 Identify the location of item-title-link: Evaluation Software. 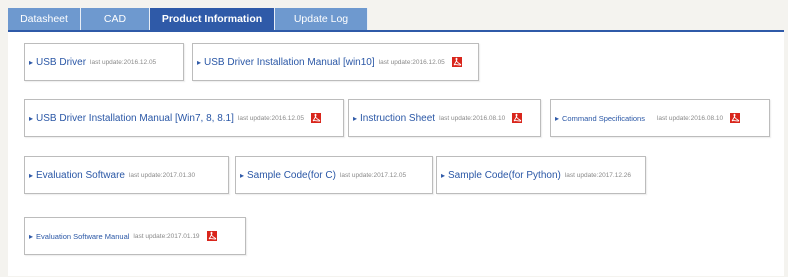
(80, 175).